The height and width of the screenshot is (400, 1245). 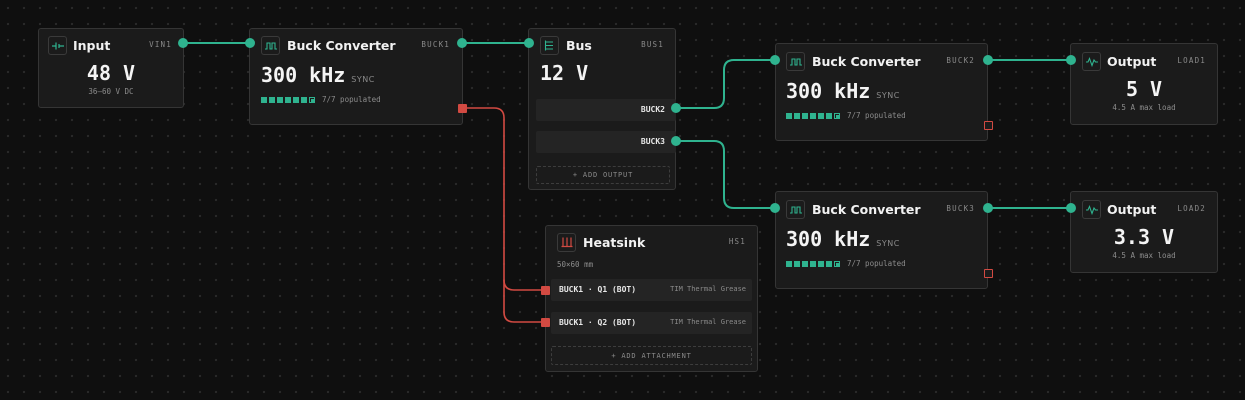 I want to click on node-id: LOAD2, so click(x=1191, y=208).